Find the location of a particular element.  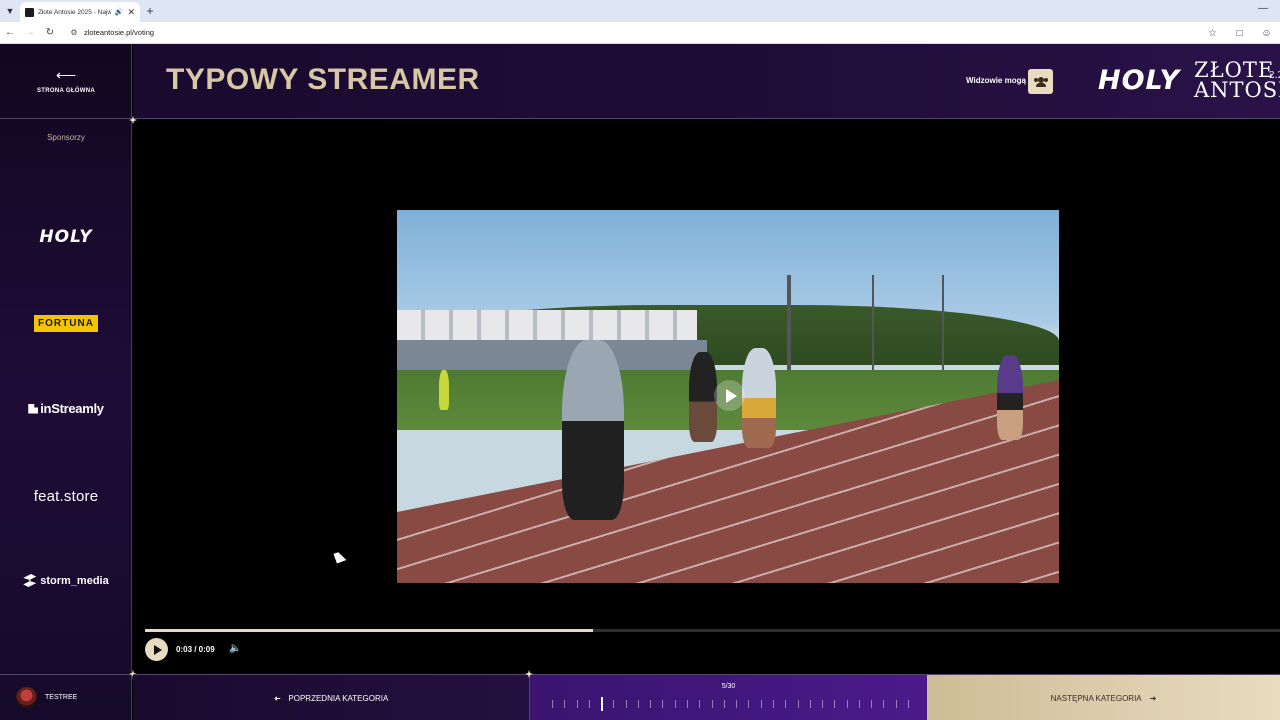

minimize-icon: — is located at coordinates (1263, 8).